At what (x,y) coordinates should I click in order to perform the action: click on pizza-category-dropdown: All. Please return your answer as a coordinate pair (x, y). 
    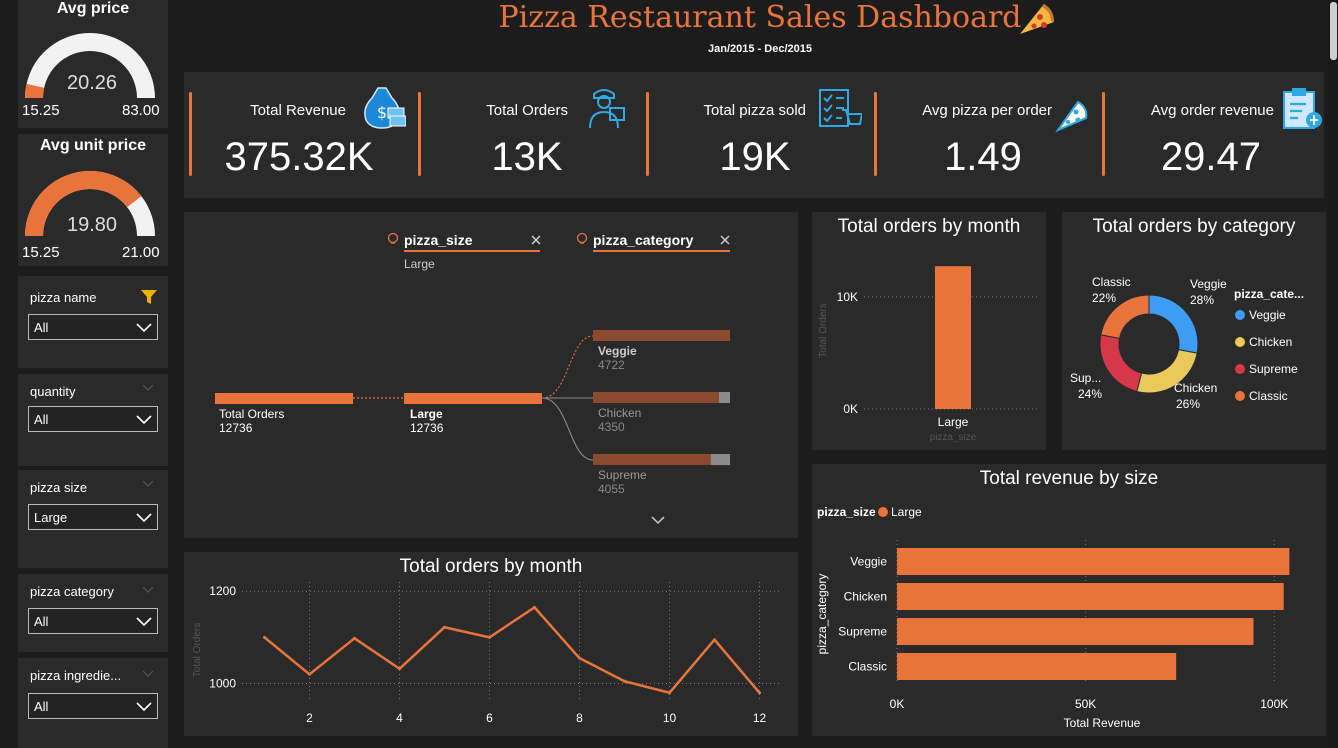
    Looking at the image, I should click on (93, 621).